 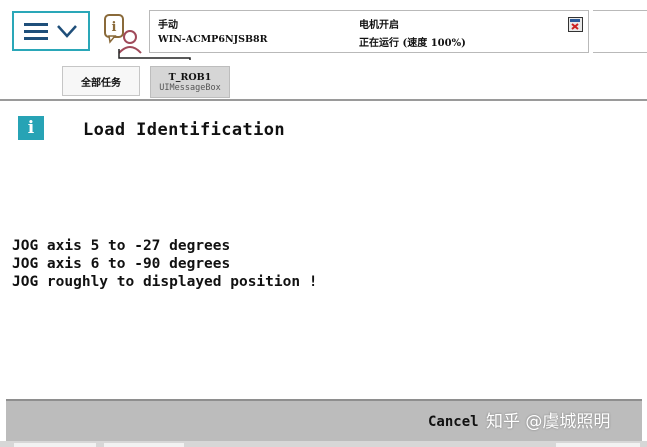 I want to click on tab-t-rob1: T_ROB1 UIMessageBox, so click(x=190, y=82).